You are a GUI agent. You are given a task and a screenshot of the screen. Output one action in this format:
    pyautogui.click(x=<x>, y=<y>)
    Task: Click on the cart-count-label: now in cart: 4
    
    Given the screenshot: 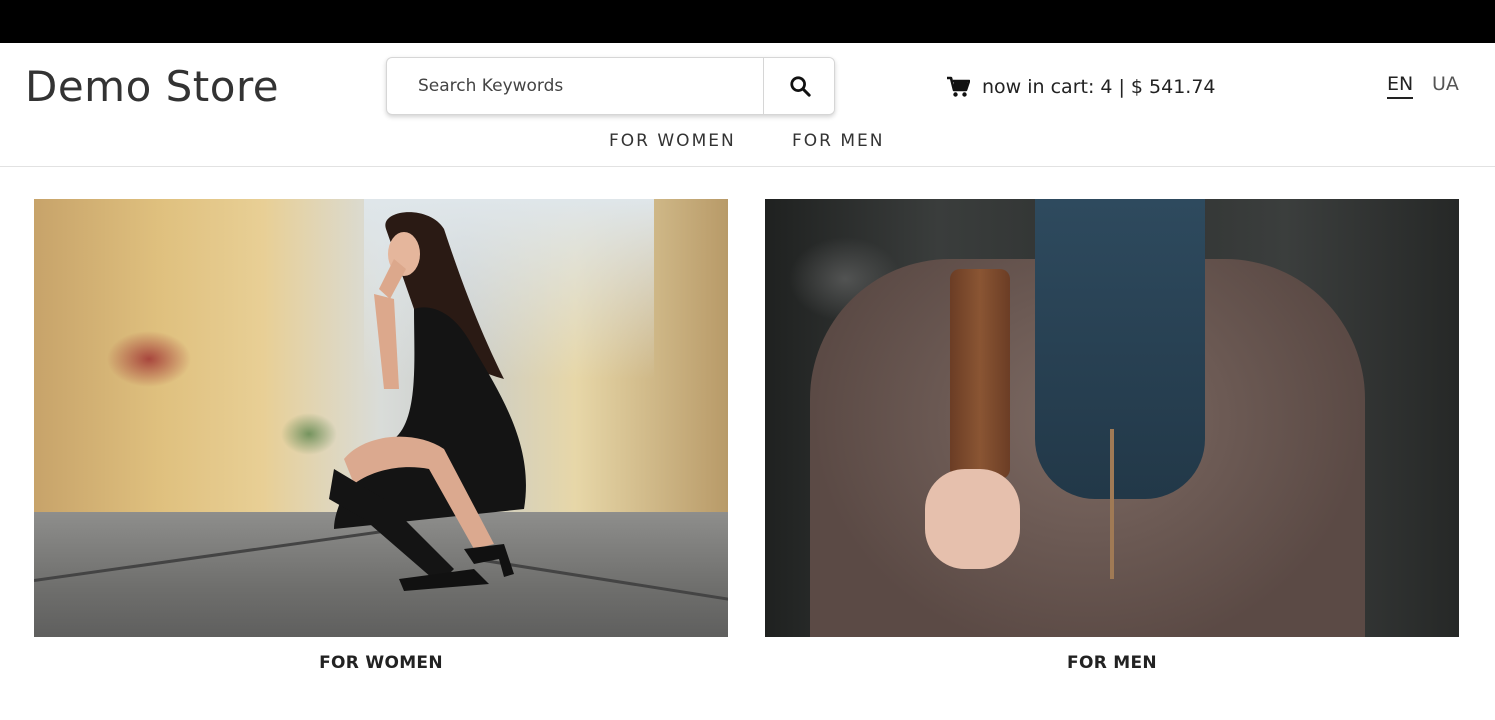 What is the action you would take?
    pyautogui.click(x=1047, y=87)
    